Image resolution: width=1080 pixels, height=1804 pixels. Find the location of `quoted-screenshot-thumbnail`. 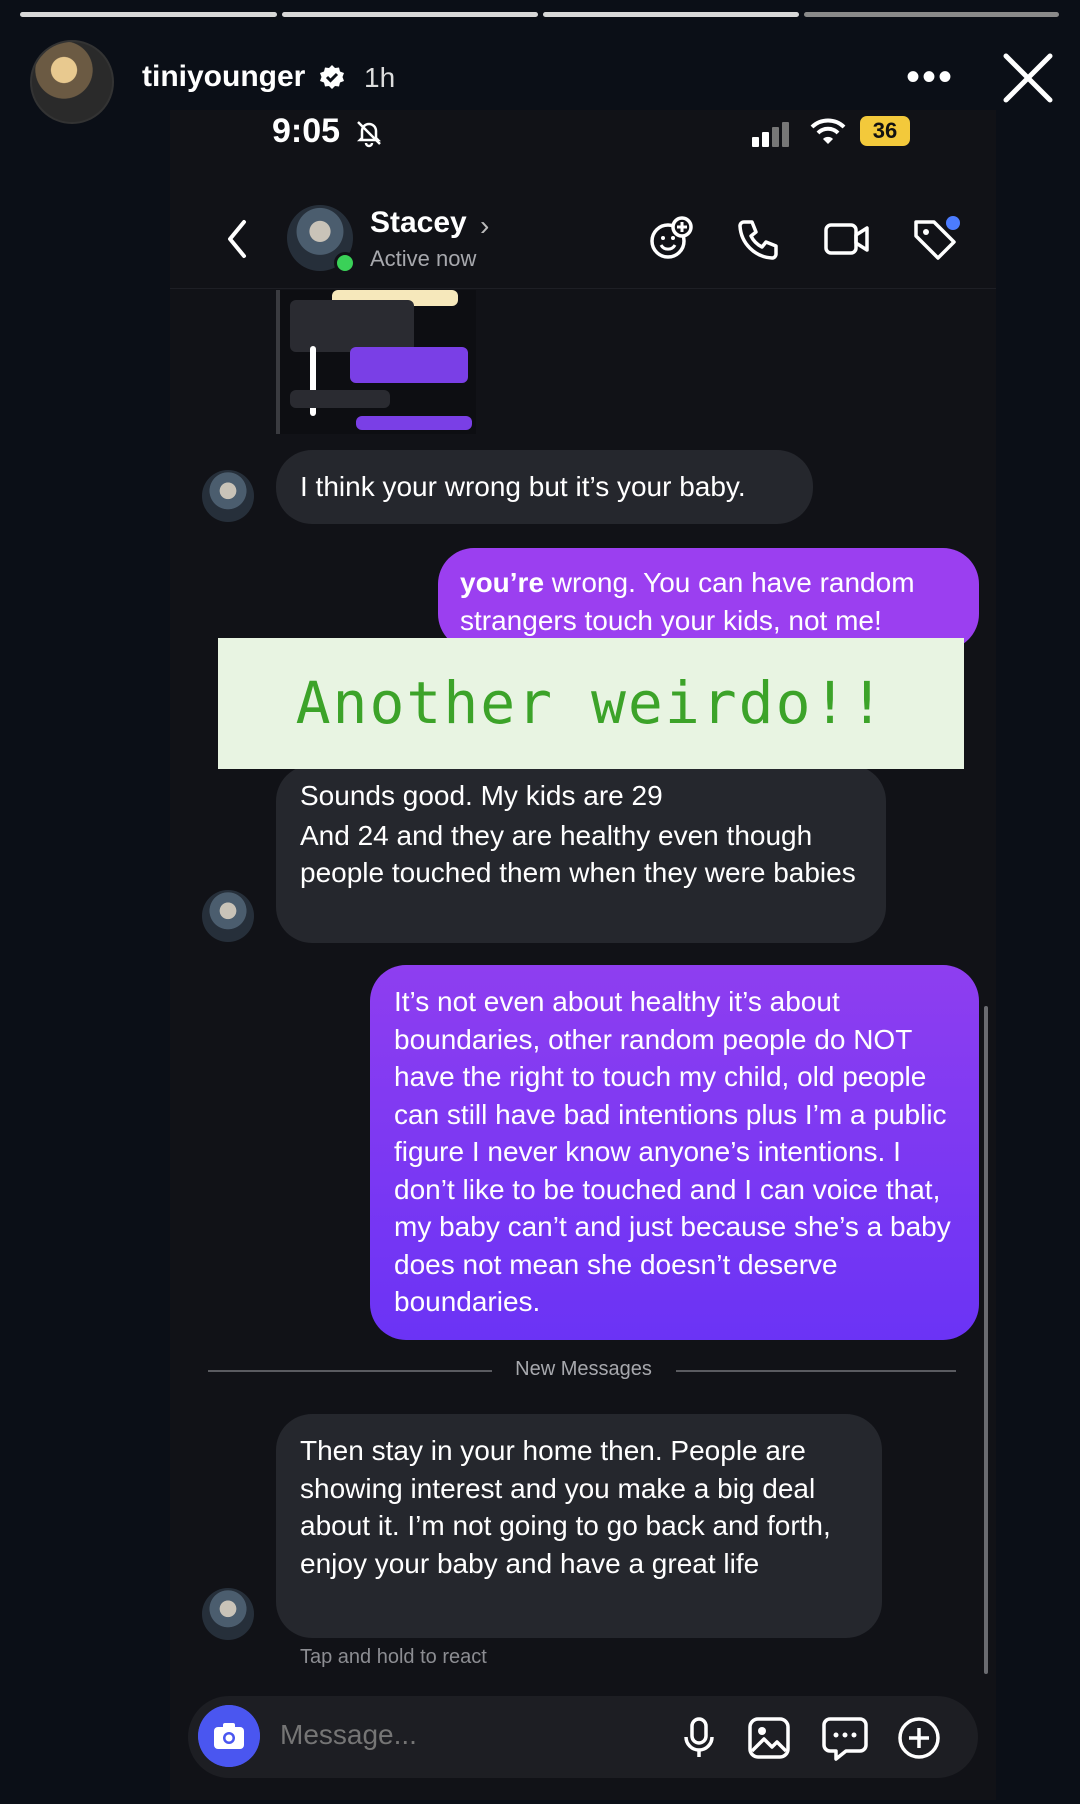

quoted-screenshot-thumbnail is located at coordinates (376, 362).